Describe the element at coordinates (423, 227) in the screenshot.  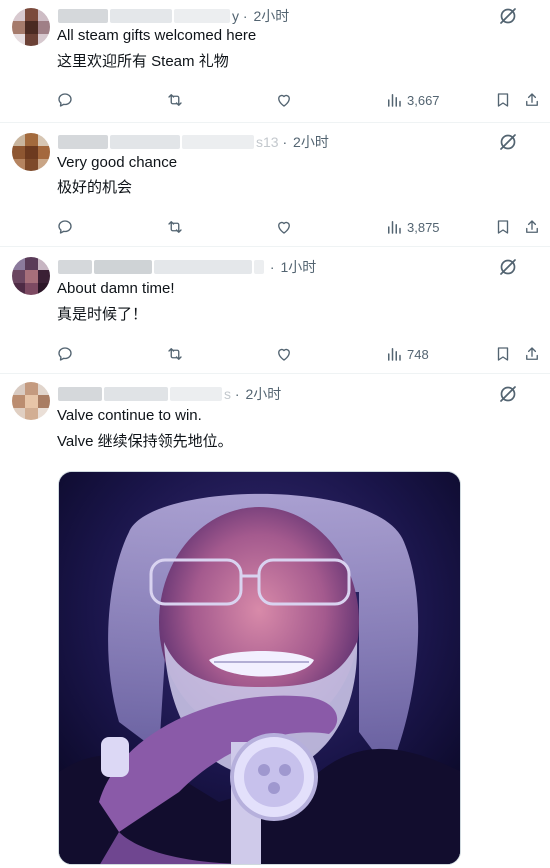
I see `views-count: 3,875` at that location.